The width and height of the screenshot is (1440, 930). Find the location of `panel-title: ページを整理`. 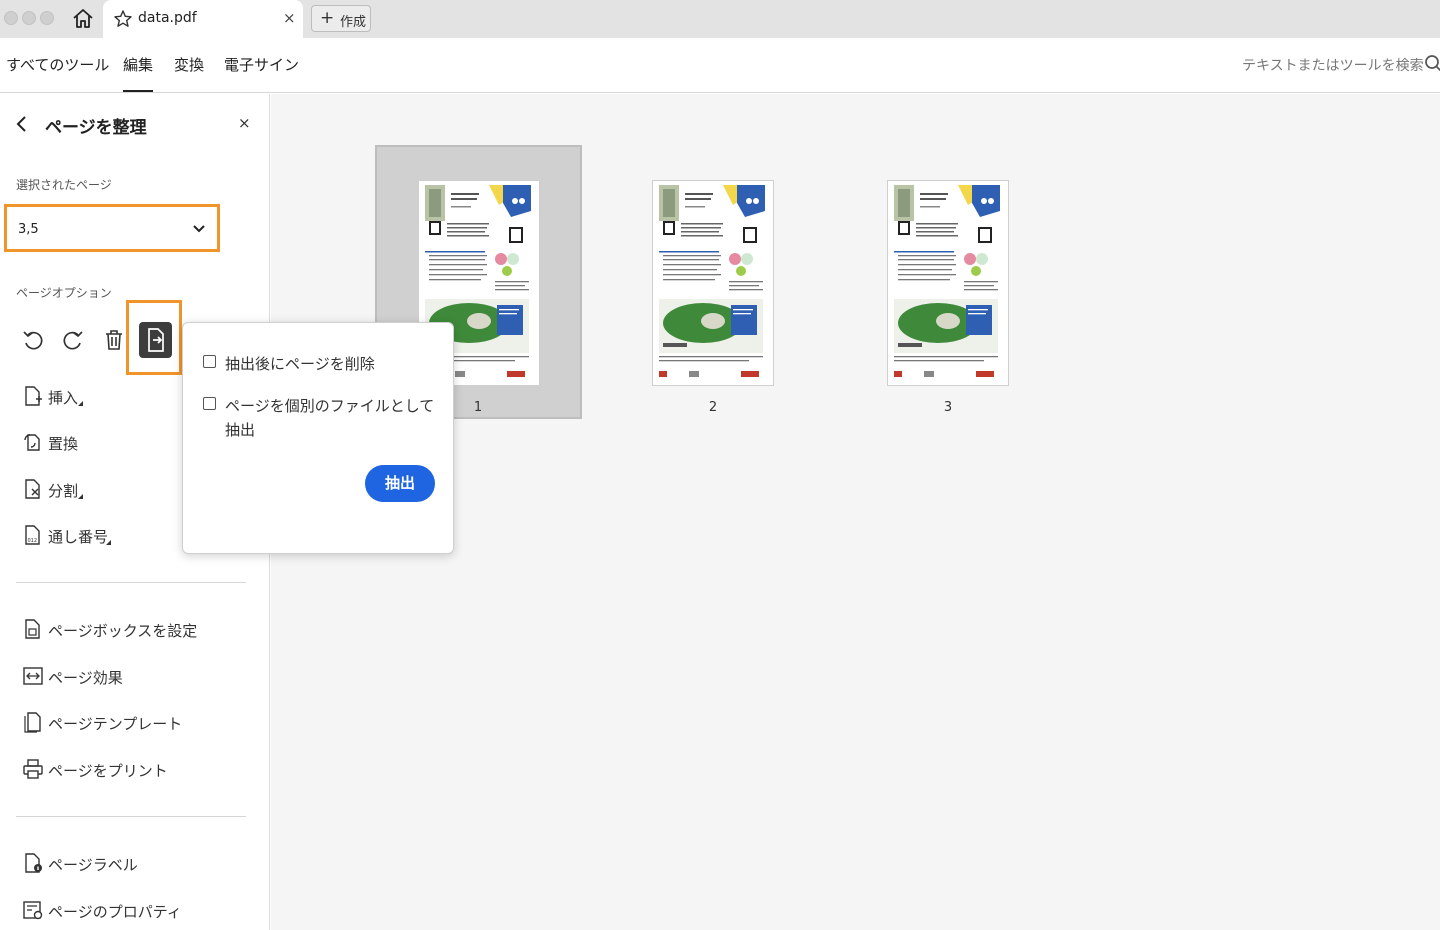

panel-title: ページを整理 is located at coordinates (96, 125).